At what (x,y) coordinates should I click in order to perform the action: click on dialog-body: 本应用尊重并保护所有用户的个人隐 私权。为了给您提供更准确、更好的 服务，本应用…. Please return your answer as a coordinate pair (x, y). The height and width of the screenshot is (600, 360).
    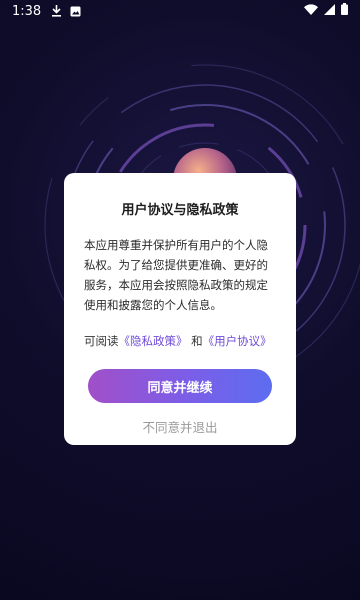
    Looking at the image, I should click on (180, 275).